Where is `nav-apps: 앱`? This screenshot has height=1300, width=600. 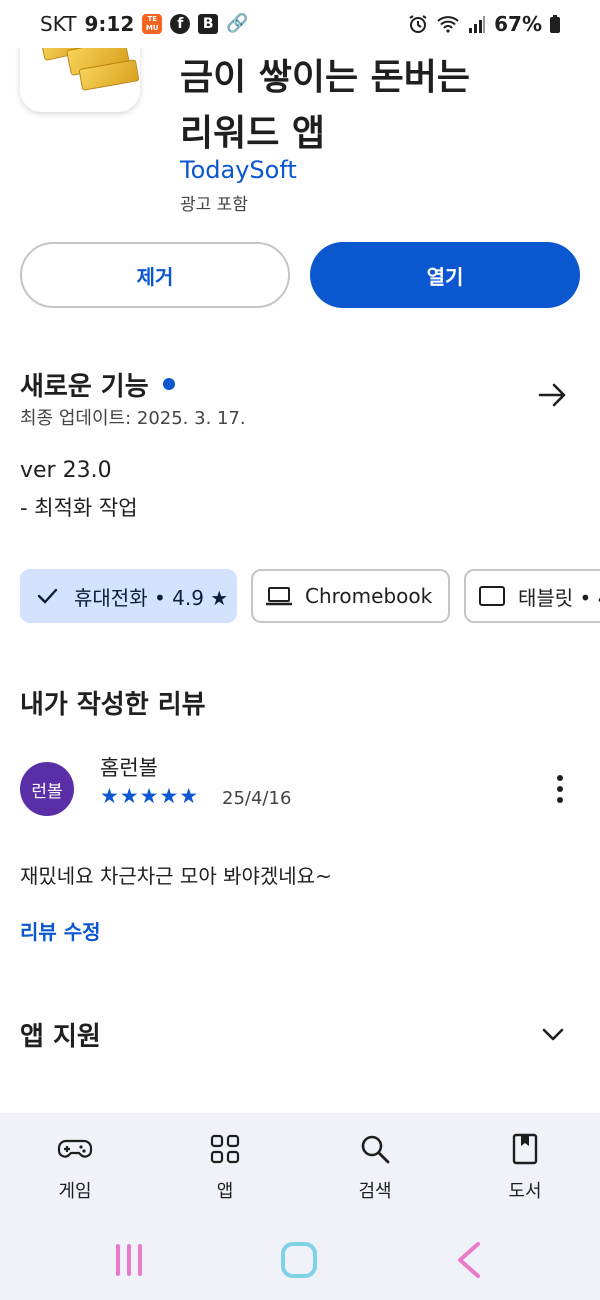 nav-apps: 앱 is located at coordinates (225, 1167).